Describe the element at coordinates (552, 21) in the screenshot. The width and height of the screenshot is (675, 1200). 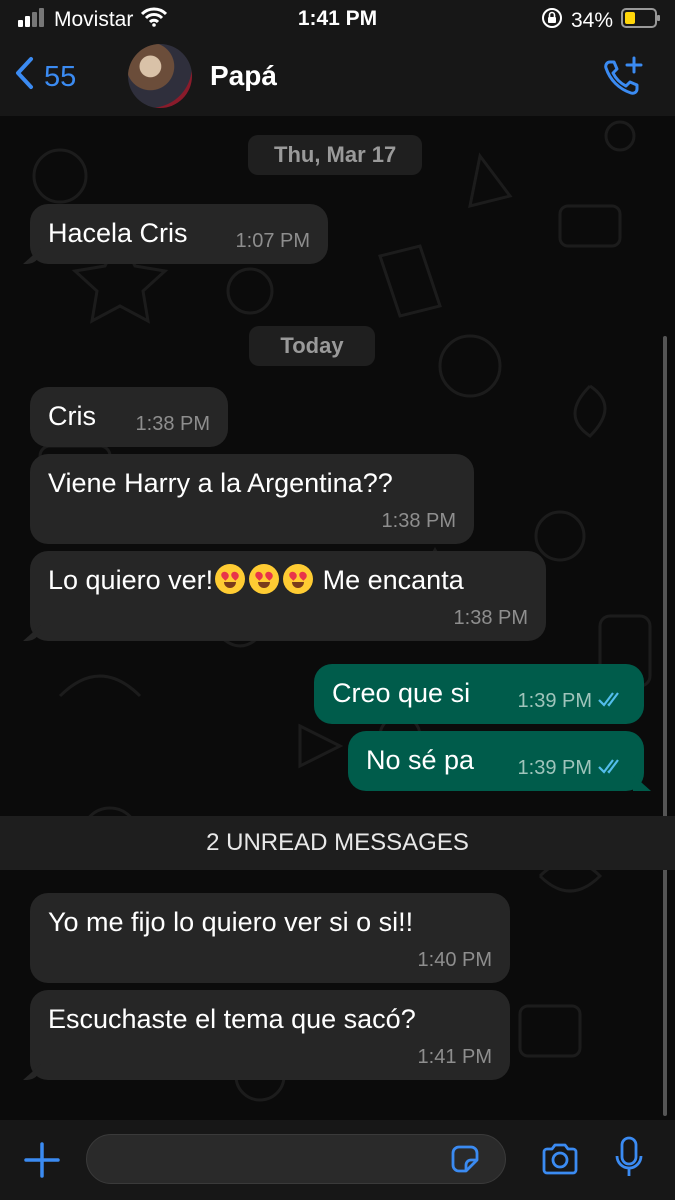
I see `rotation-lock-icon` at that location.